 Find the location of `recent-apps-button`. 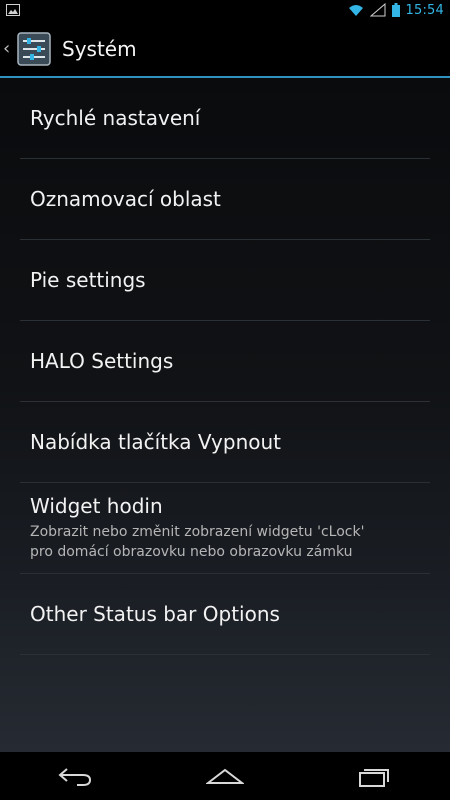

recent-apps-button is located at coordinates (375, 776).